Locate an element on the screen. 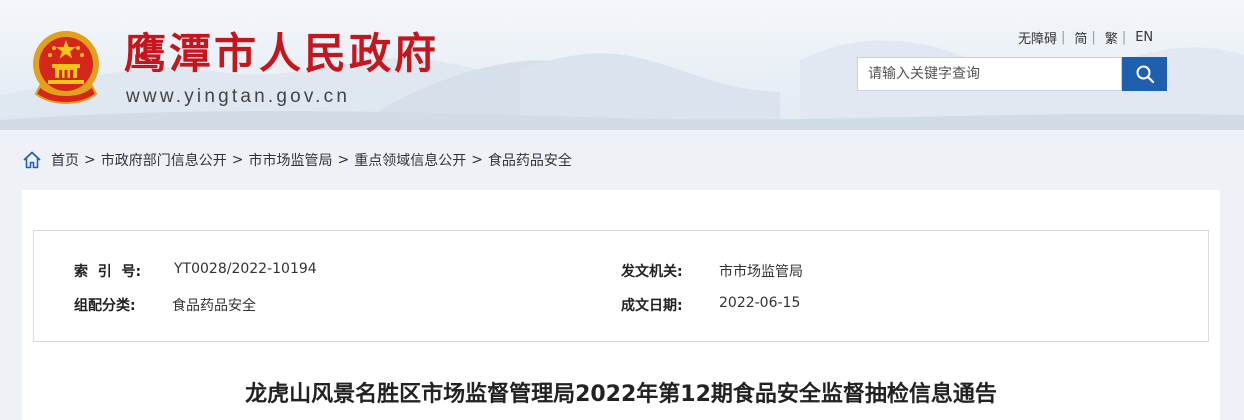 The width and height of the screenshot is (1244, 420). date-value: 2022-06-15 is located at coordinates (760, 303).